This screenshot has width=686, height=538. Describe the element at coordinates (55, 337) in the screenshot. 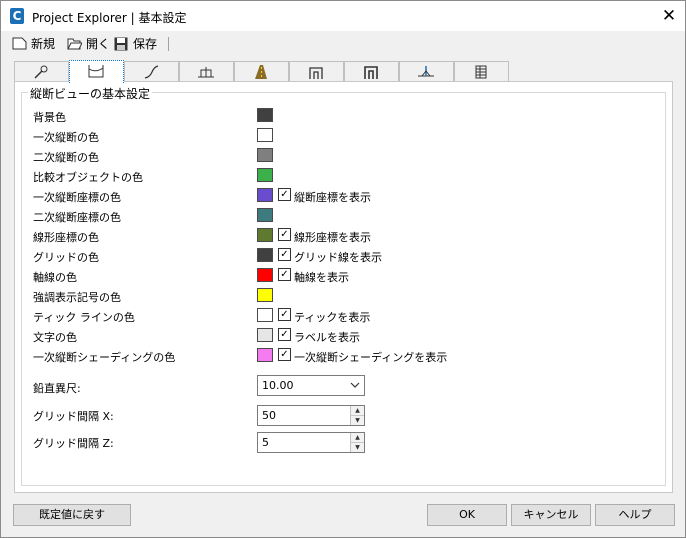

I see `row-label: 文字の色` at that location.